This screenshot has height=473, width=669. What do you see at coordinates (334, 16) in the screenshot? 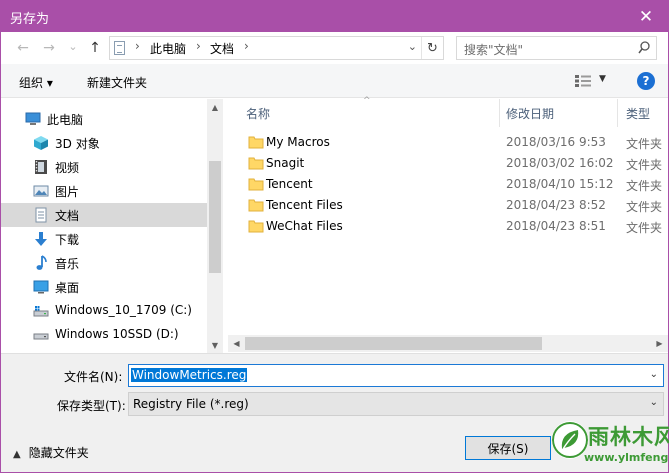
I see `title-bar: 另存为 ✕` at bounding box center [334, 16].